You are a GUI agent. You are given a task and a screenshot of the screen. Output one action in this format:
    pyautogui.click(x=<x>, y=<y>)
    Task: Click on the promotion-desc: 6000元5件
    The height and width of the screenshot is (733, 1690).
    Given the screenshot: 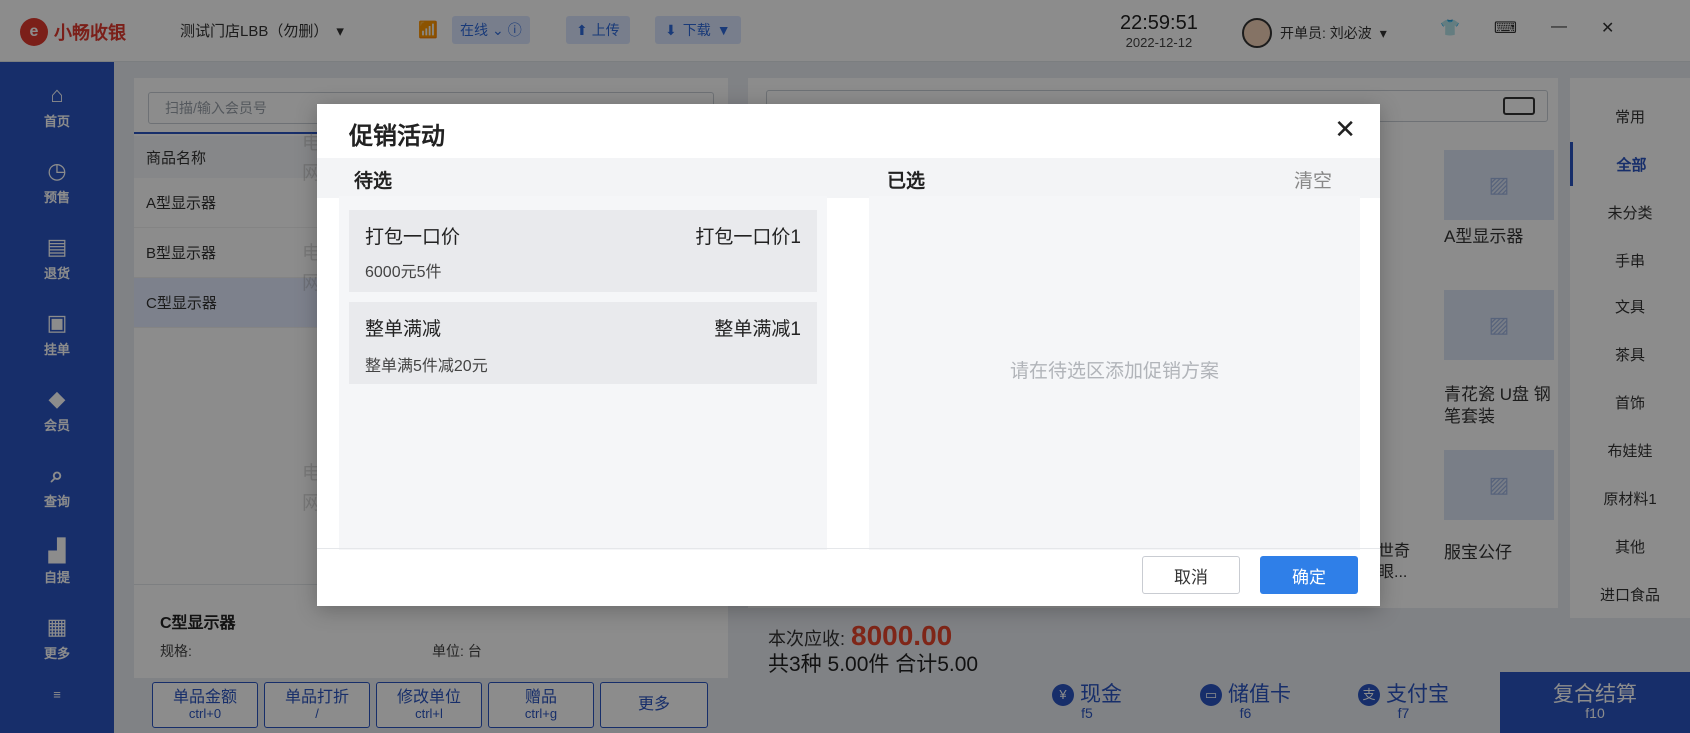 What is the action you would take?
    pyautogui.click(x=403, y=272)
    